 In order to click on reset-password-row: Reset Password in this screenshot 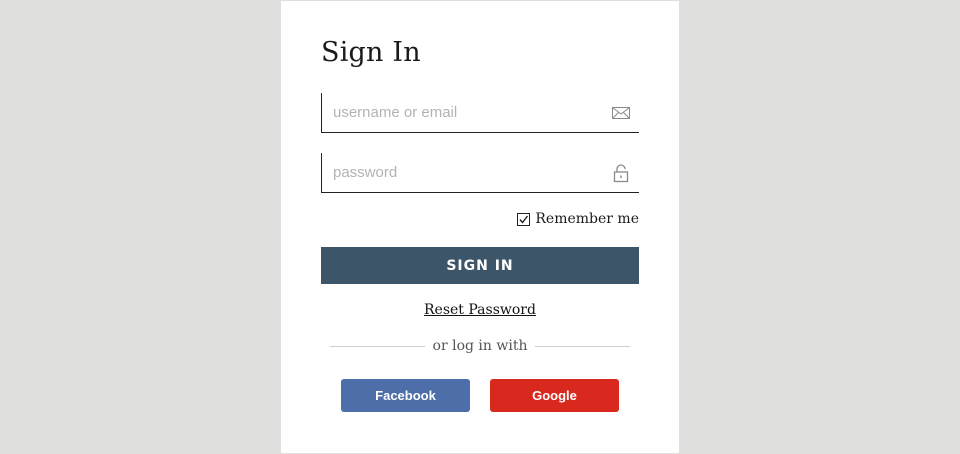, I will do `click(480, 310)`.